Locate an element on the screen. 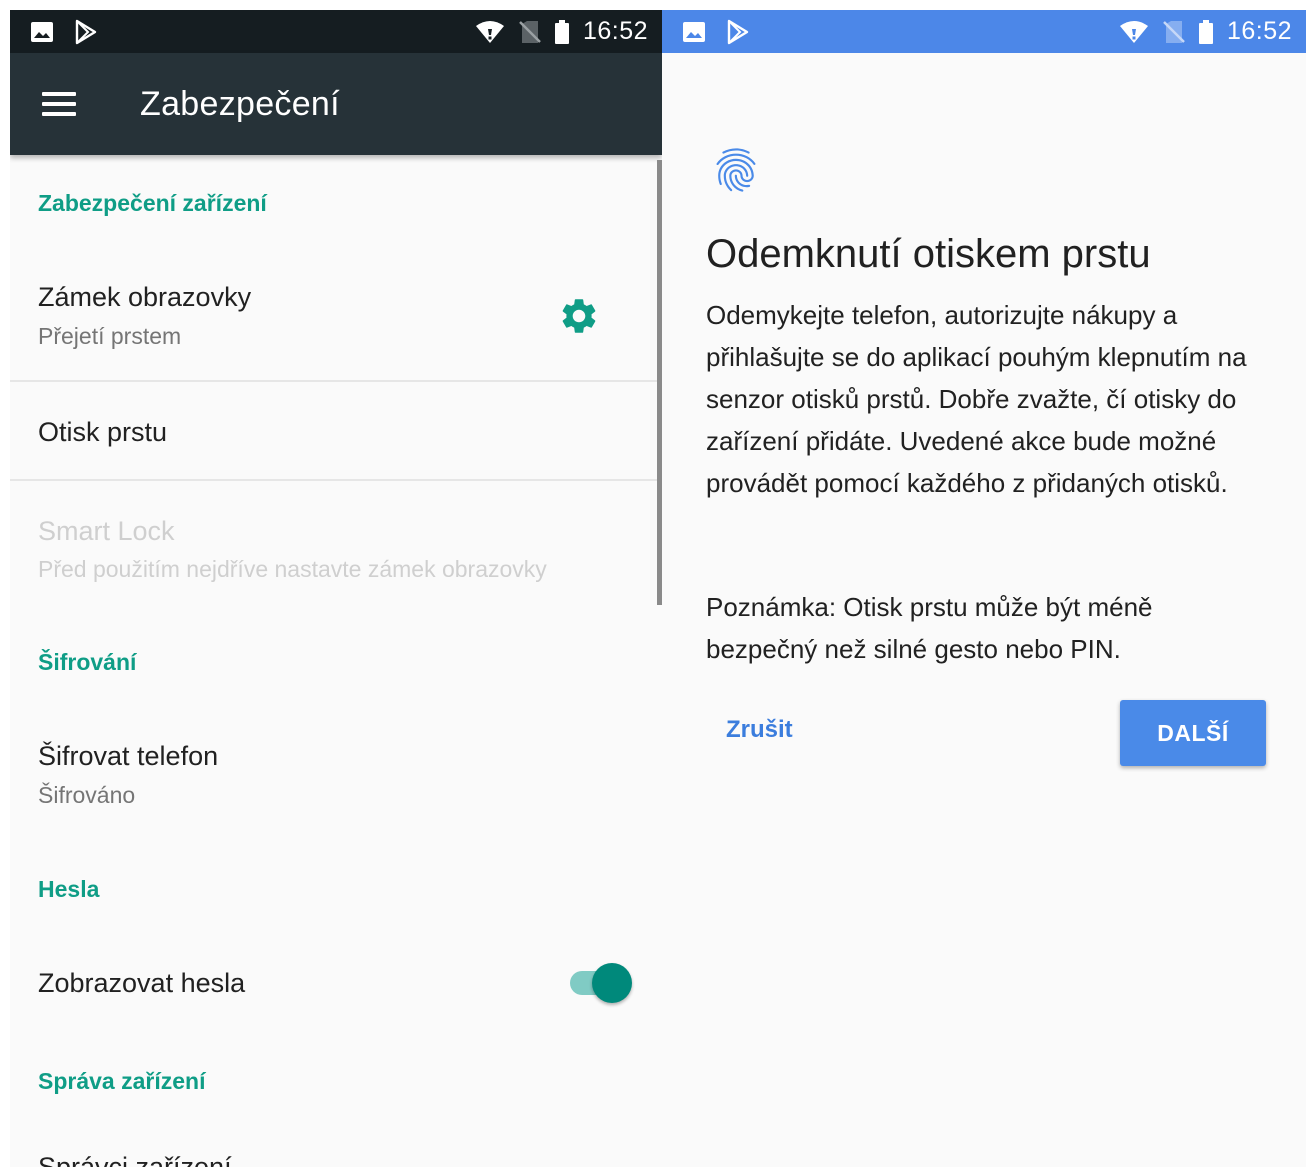 This screenshot has height=1167, width=1306. screen-lock-subtitle: Přejetí prstem is located at coordinates (110, 336).